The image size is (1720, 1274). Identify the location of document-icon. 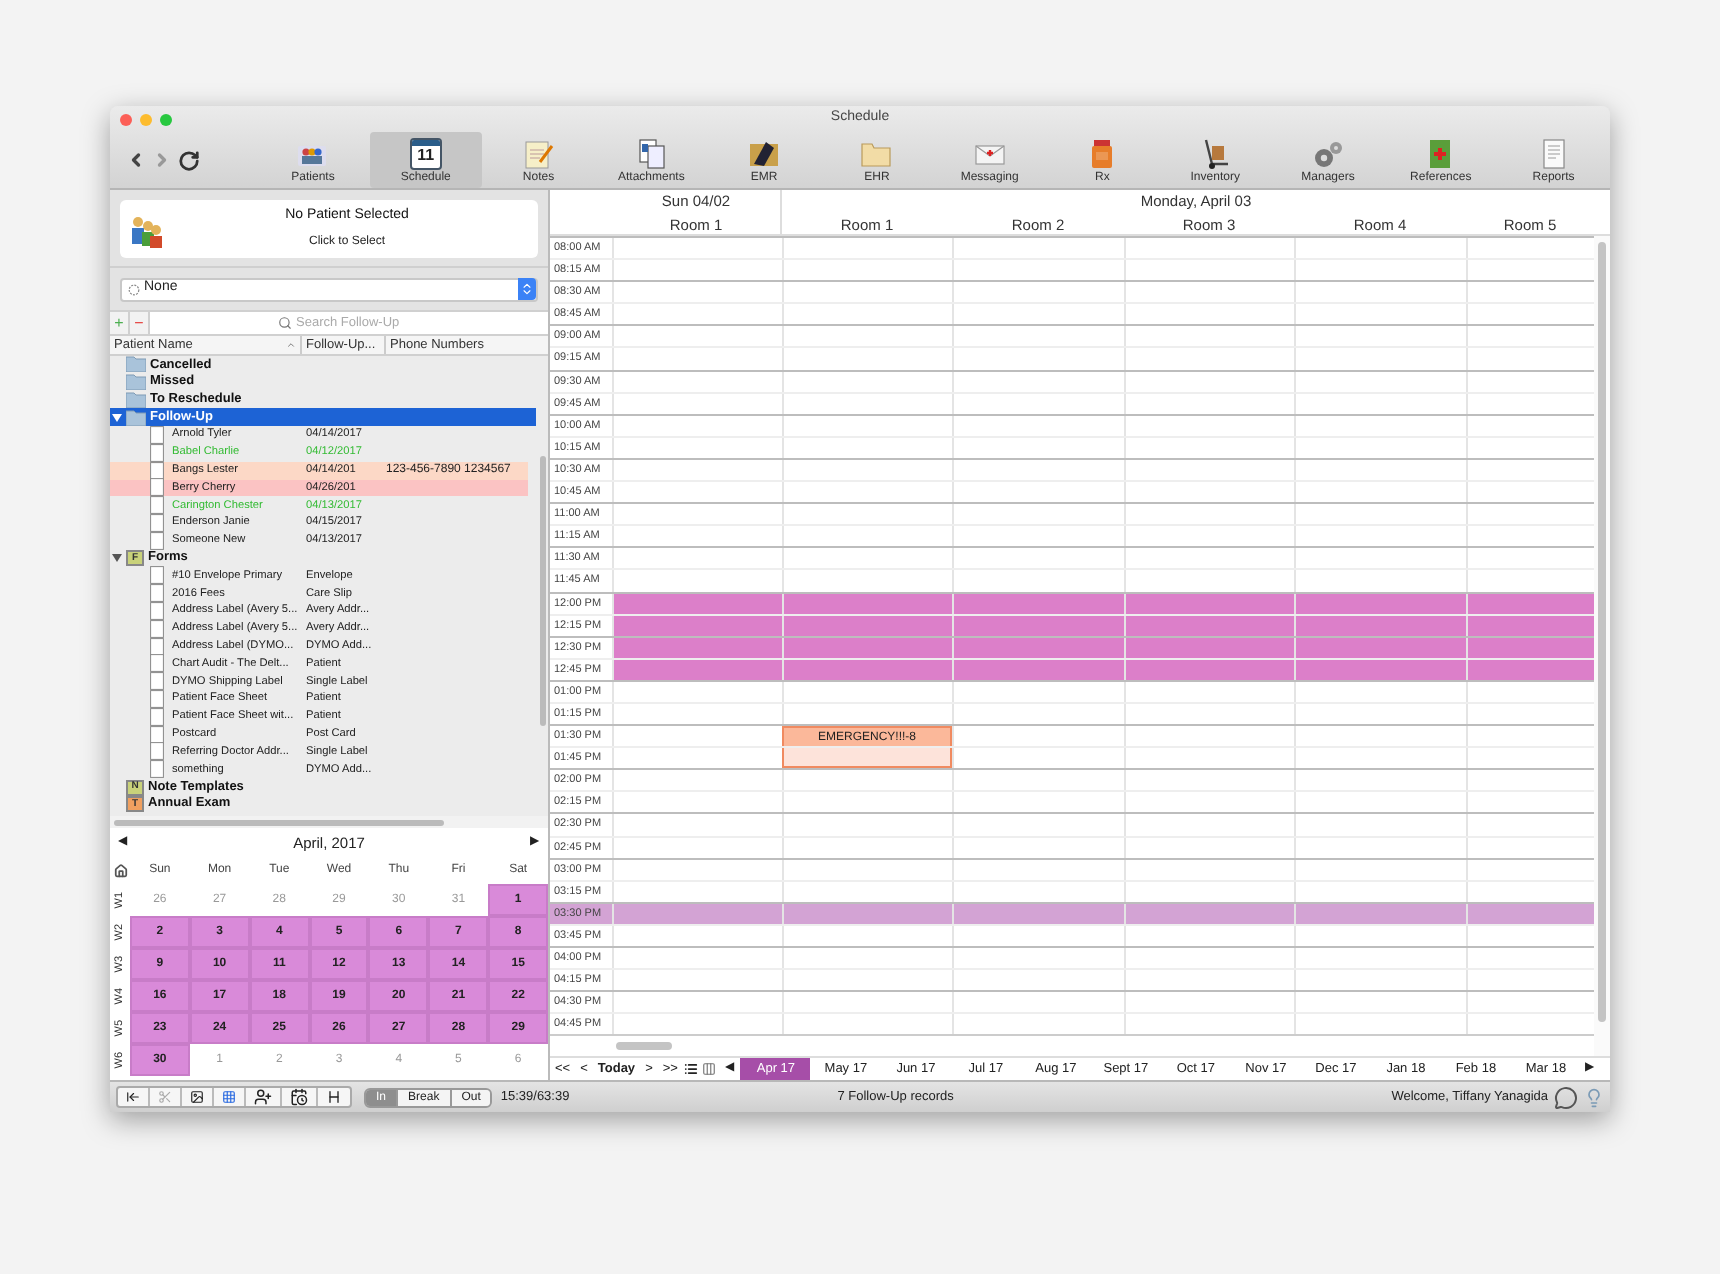
(1553, 153).